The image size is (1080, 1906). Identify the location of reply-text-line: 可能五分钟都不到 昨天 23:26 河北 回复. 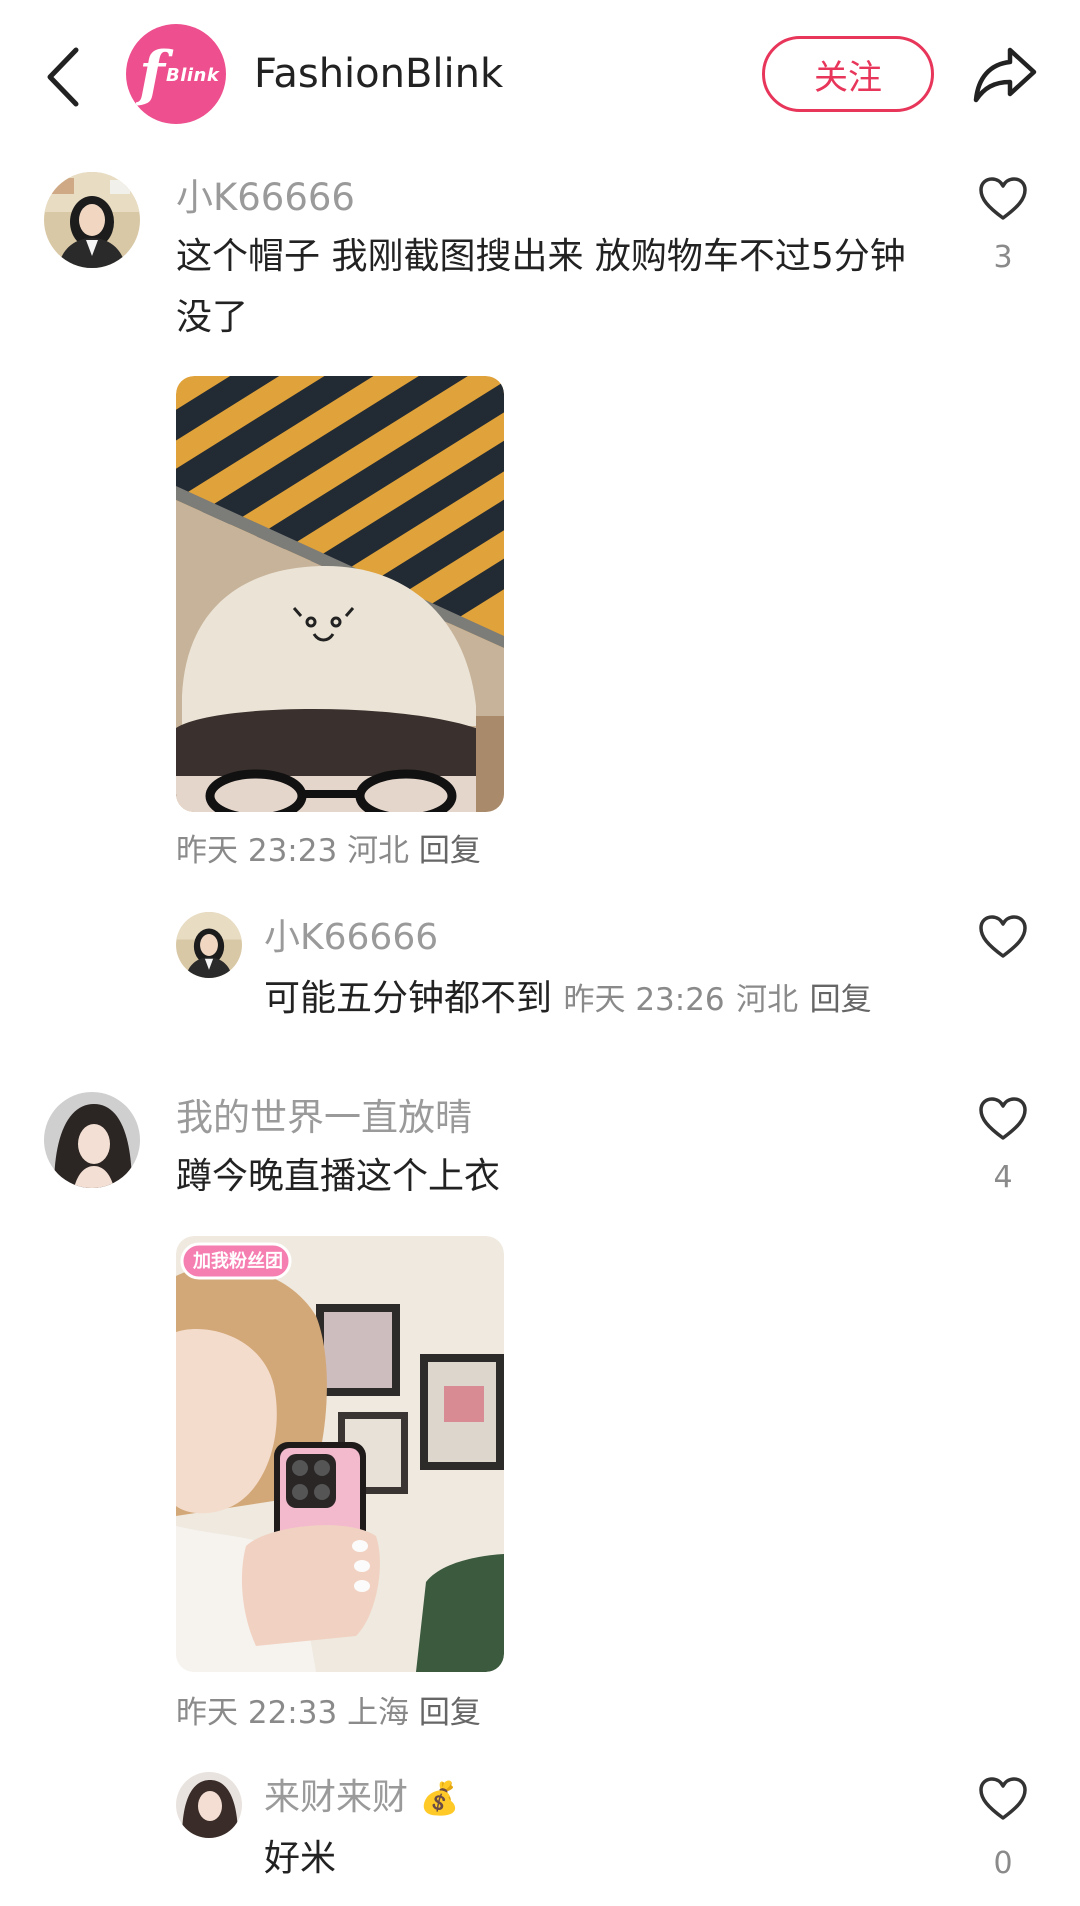
(568, 999).